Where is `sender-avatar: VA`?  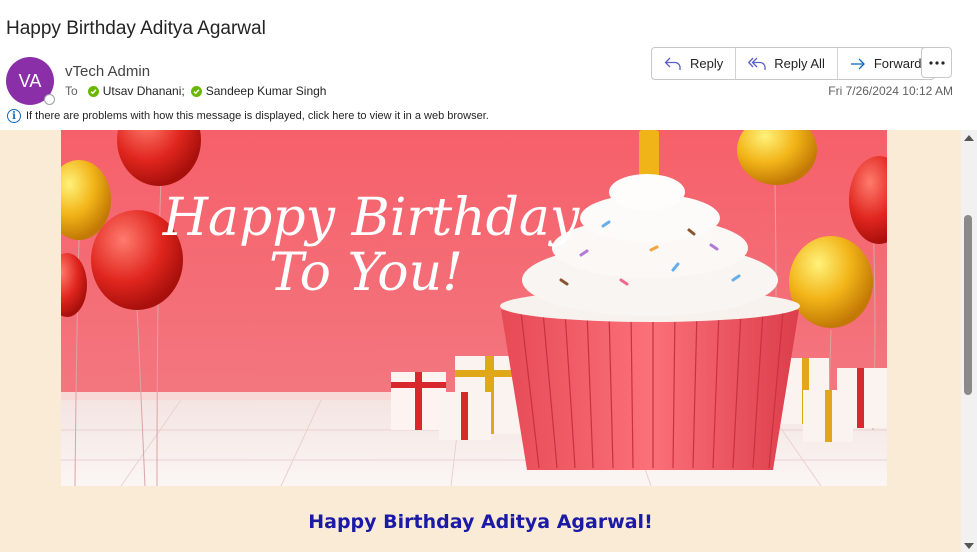
sender-avatar: VA is located at coordinates (30, 81).